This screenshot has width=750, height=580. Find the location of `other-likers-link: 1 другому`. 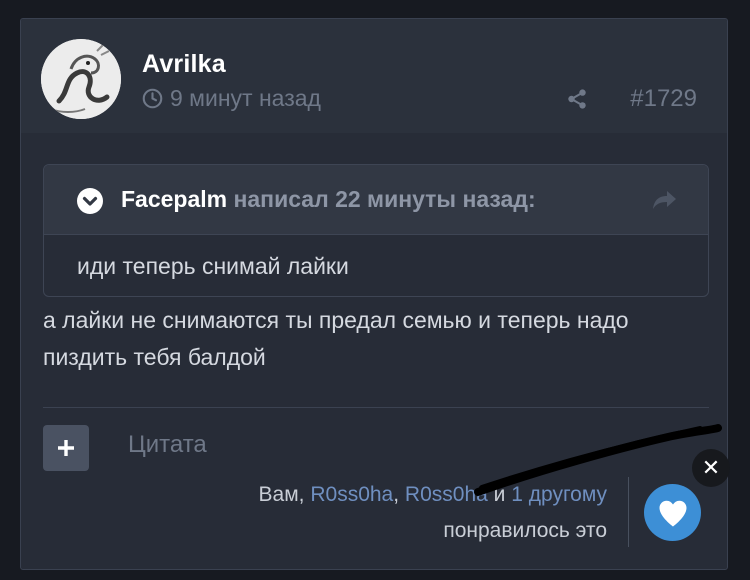

other-likers-link: 1 другому is located at coordinates (559, 494).